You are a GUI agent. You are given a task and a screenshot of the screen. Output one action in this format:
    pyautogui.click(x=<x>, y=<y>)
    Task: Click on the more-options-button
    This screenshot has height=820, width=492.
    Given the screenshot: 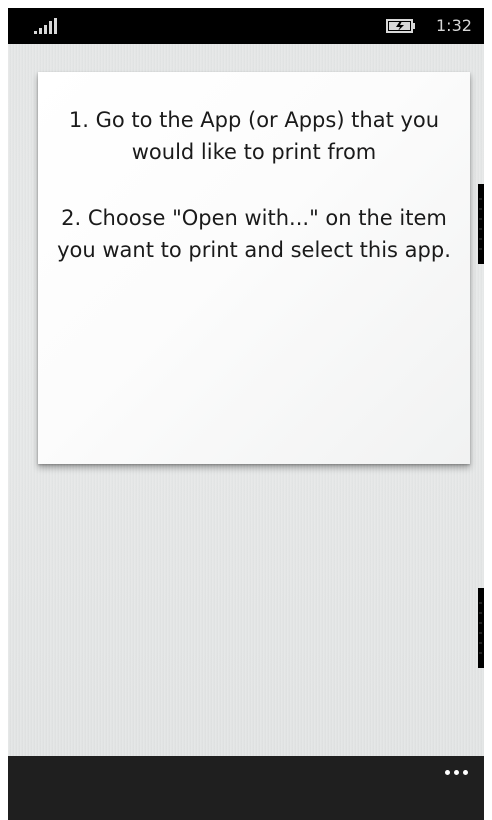 What is the action you would take?
    pyautogui.click(x=456, y=772)
    